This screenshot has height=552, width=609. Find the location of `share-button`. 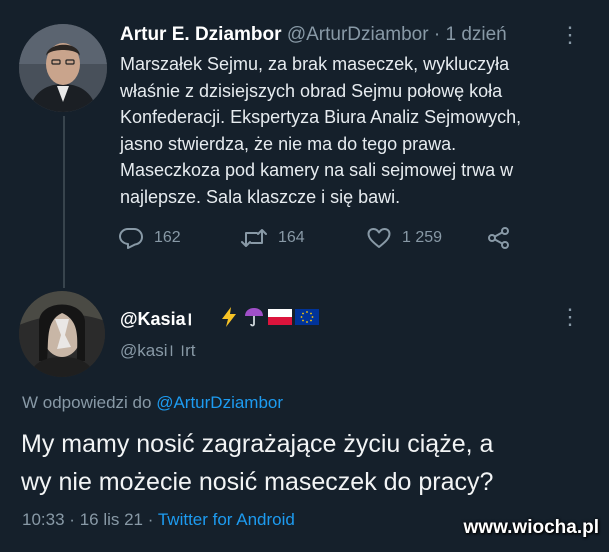

share-button is located at coordinates (499, 238).